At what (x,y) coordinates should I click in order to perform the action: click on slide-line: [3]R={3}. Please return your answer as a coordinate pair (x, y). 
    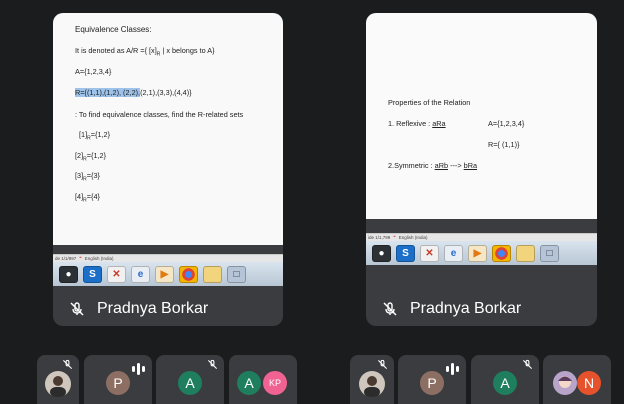
    Looking at the image, I should click on (87, 177).